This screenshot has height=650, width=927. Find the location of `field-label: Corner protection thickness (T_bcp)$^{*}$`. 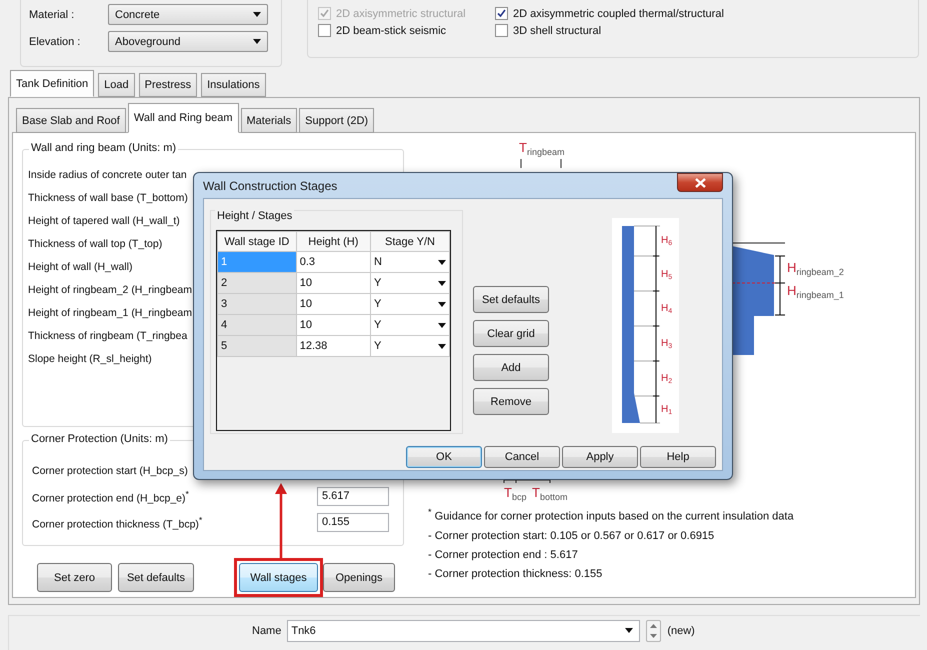

field-label: Corner protection thickness (T_bcp)$^{*}$ is located at coordinates (117, 522).